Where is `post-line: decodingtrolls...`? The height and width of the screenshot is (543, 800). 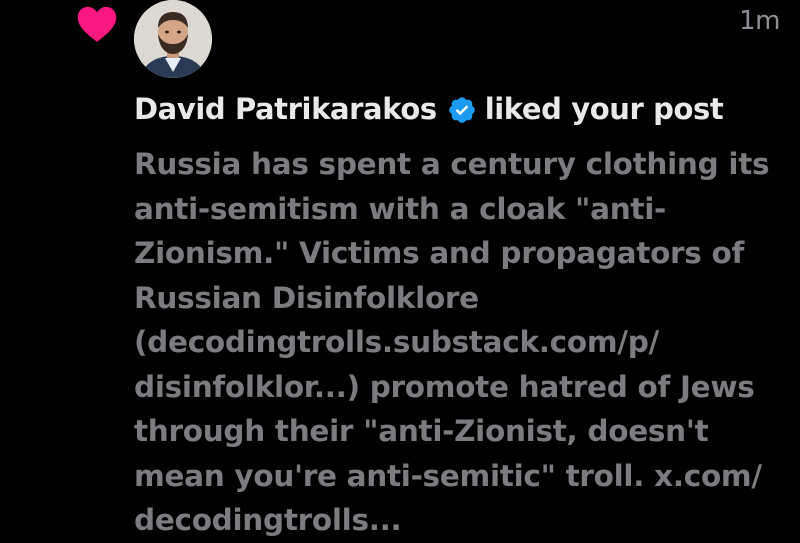
post-line: decodingtrolls... is located at coordinates (268, 520).